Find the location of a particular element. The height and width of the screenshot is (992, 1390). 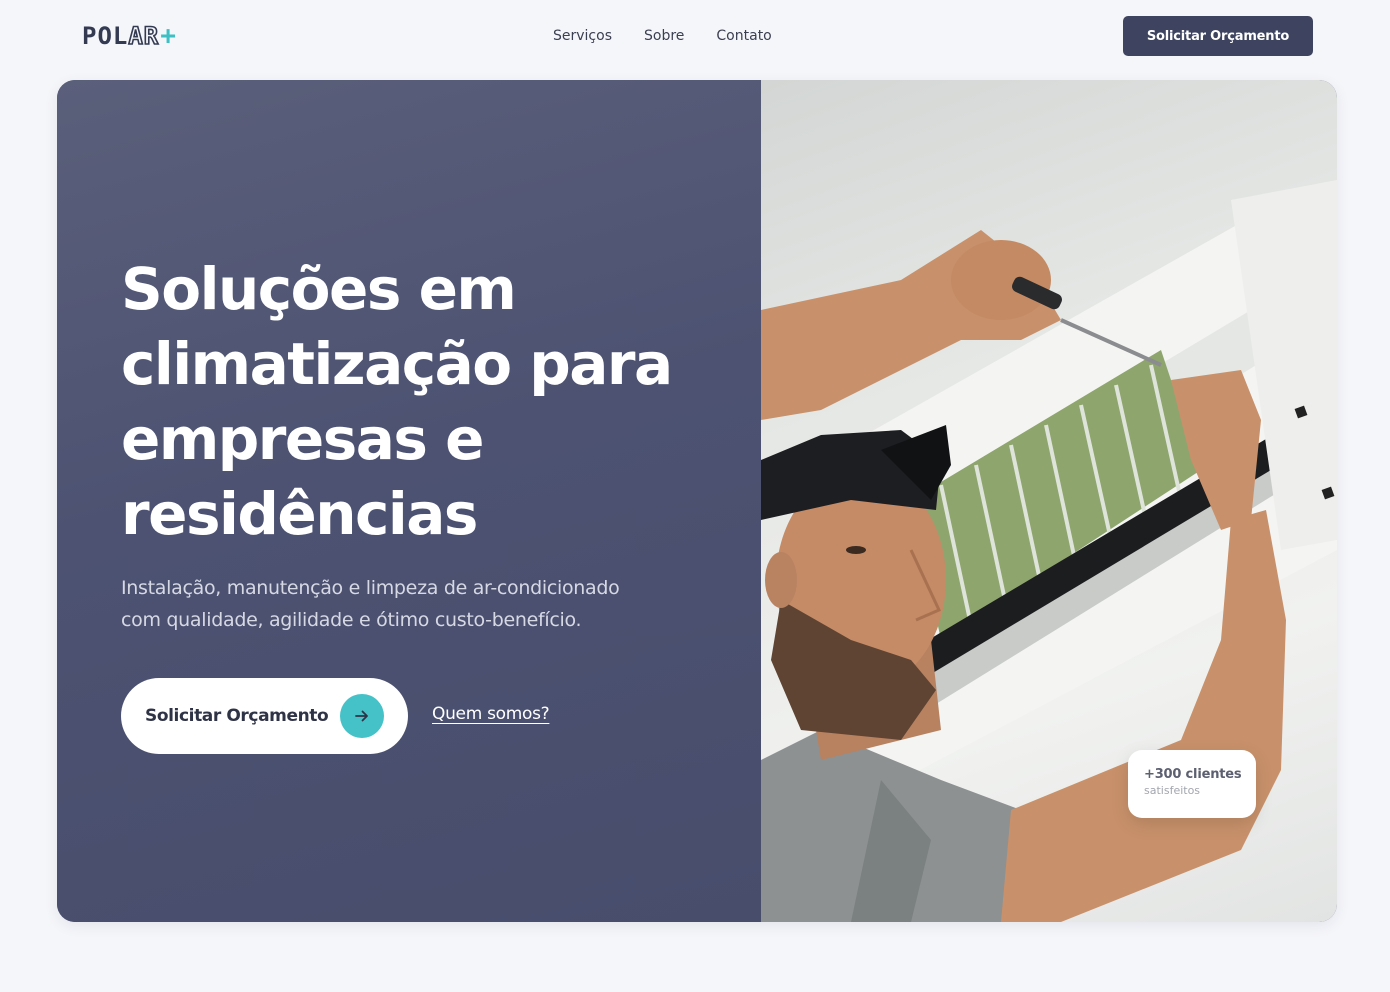

nav-link-sobre: Sobre is located at coordinates (664, 36).